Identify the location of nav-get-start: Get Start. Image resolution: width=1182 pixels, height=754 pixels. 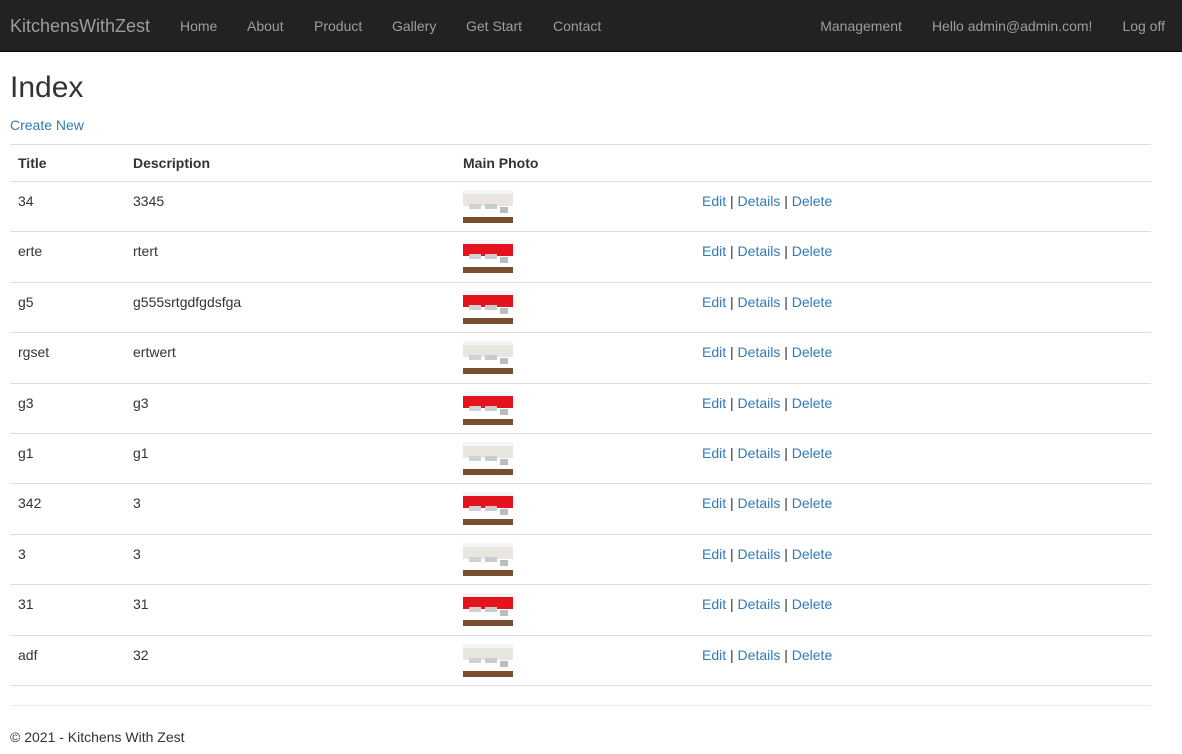
(494, 26).